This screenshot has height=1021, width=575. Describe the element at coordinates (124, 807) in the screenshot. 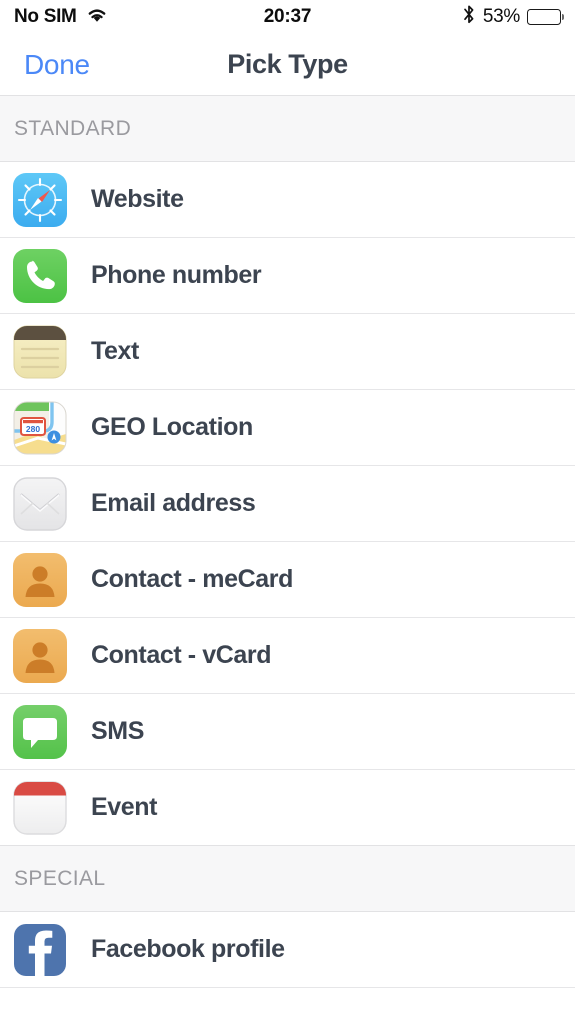

I see `list-item-label: Event` at that location.